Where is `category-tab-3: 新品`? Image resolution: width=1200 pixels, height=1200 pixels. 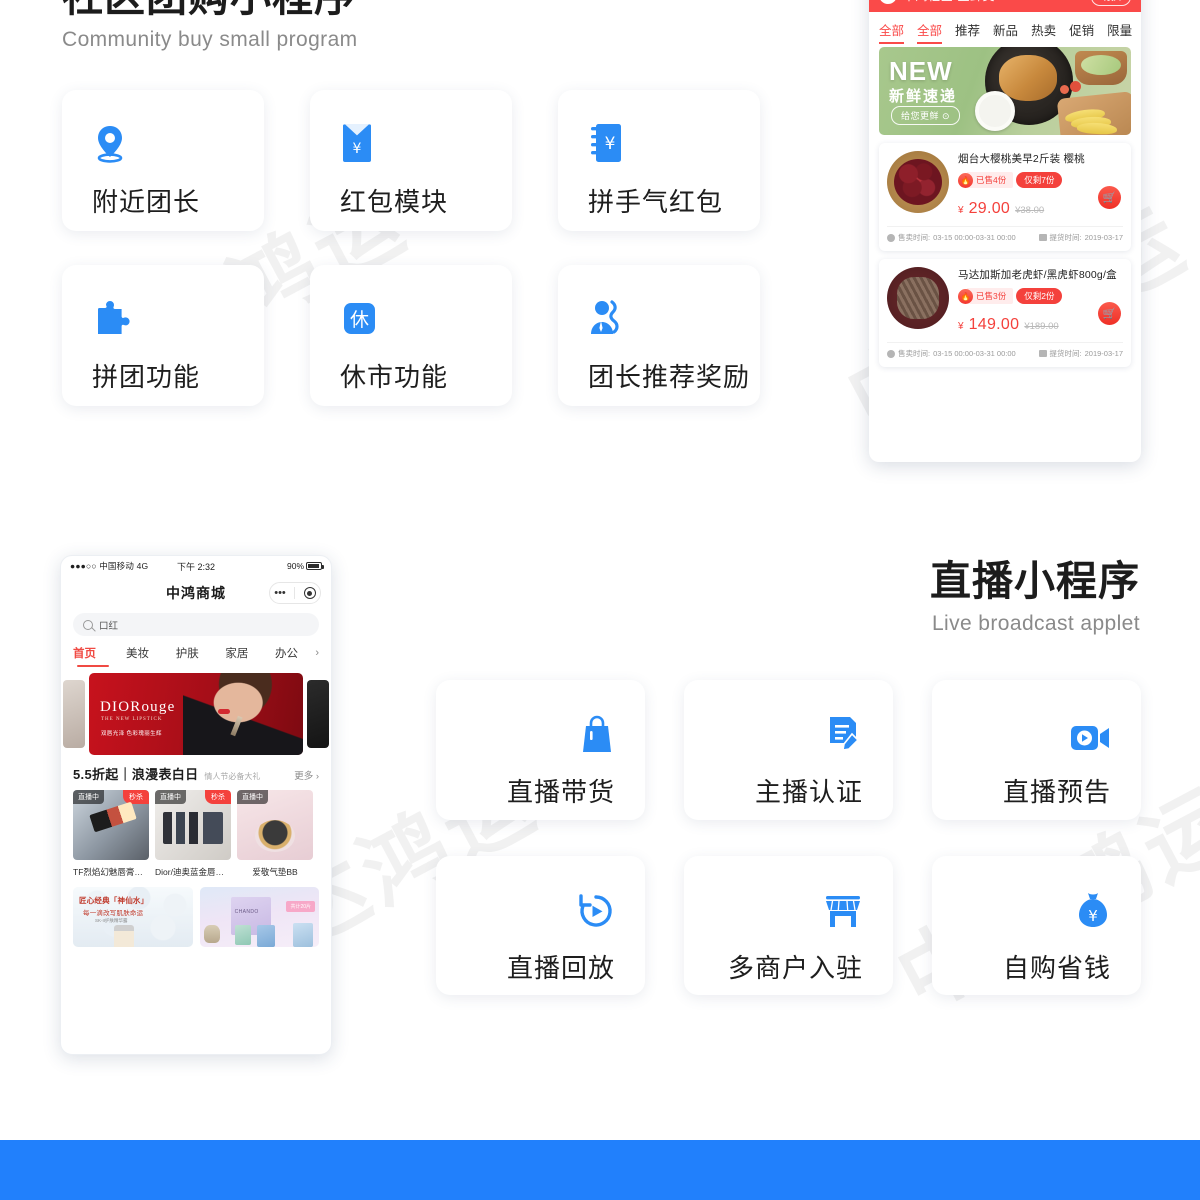
category-tab-3: 新品 is located at coordinates (1005, 29).